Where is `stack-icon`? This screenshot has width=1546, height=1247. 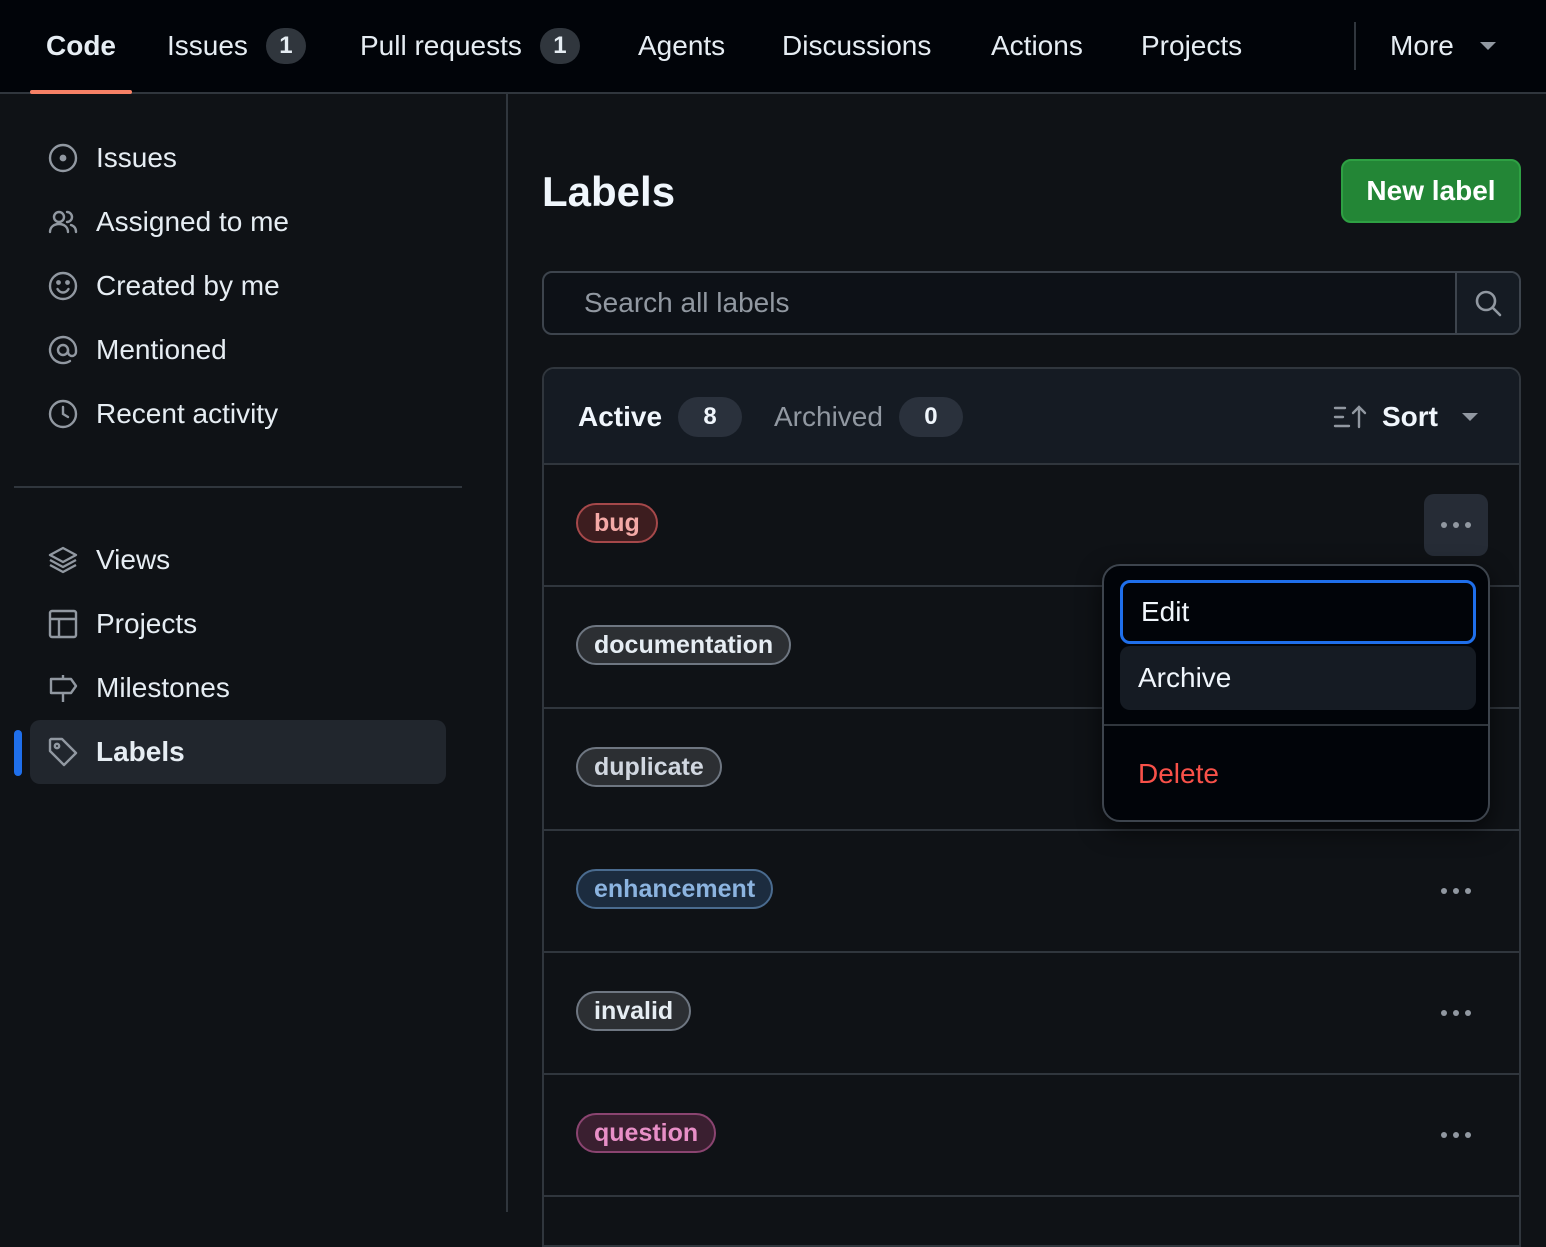
stack-icon is located at coordinates (63, 560).